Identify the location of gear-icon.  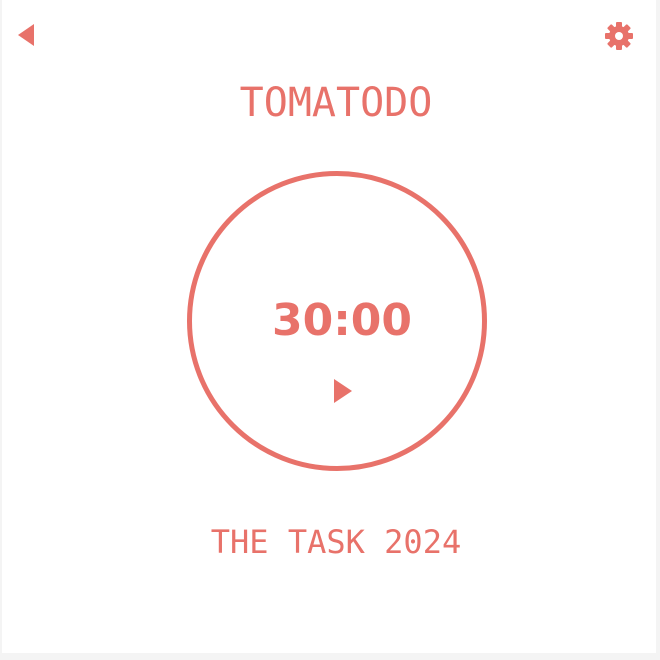
(619, 36).